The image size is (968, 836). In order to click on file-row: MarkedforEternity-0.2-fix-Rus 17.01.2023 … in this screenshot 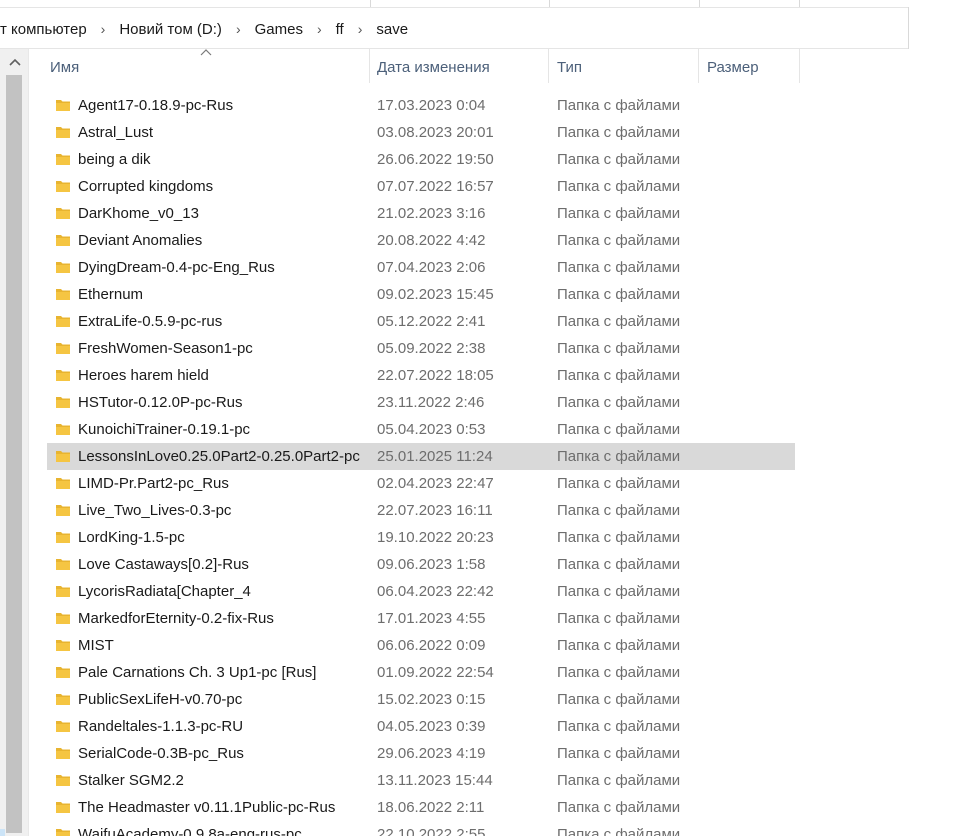, I will do `click(427, 618)`.